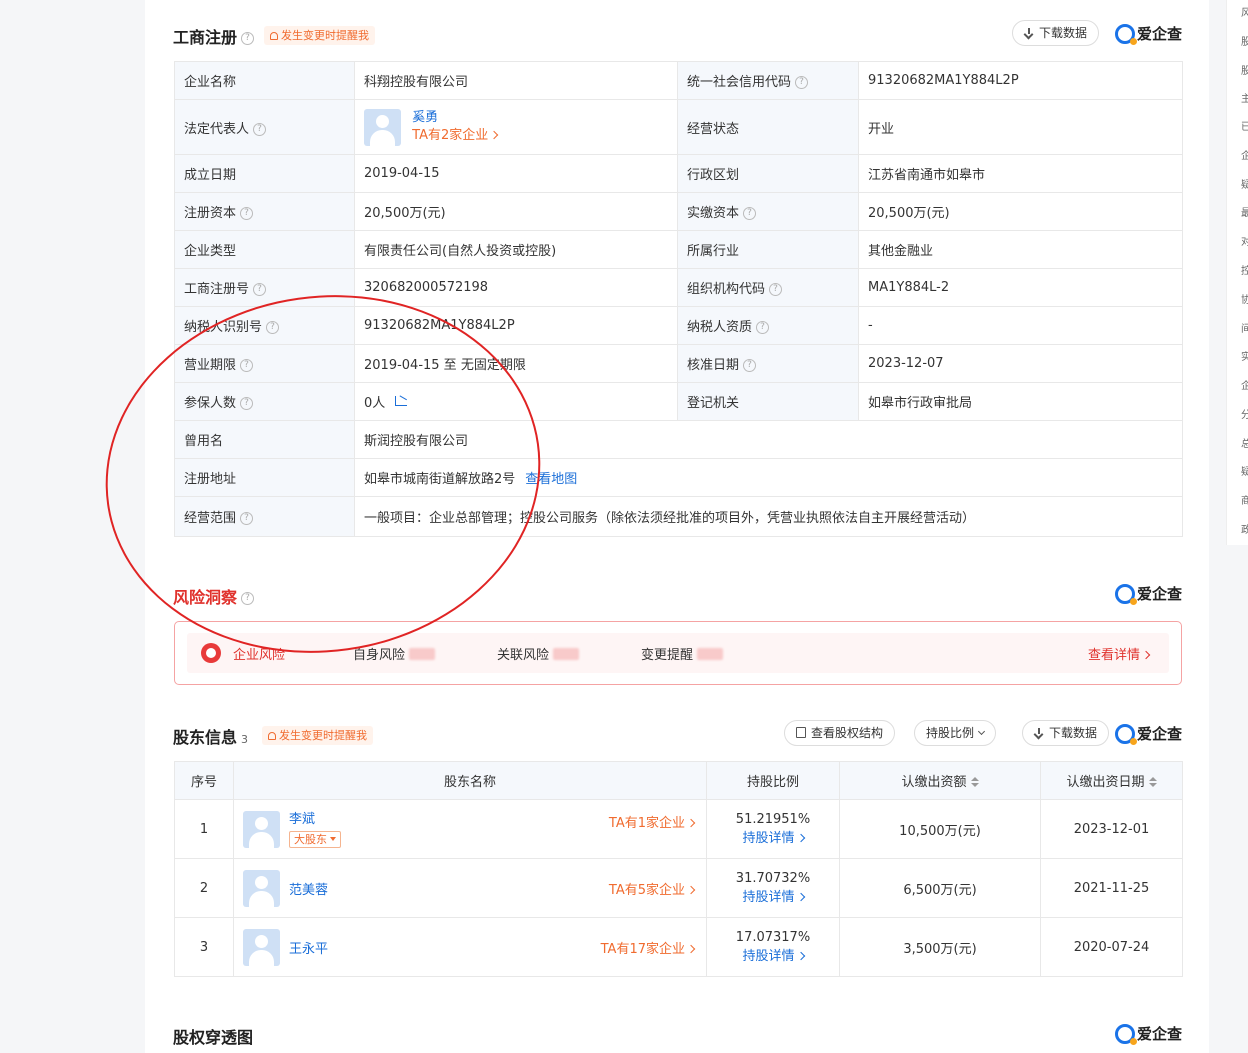 This screenshot has height=1053, width=1248. Describe the element at coordinates (677, 595) in the screenshot. I see `risk-header: 风险洞察? 爱企查` at that location.